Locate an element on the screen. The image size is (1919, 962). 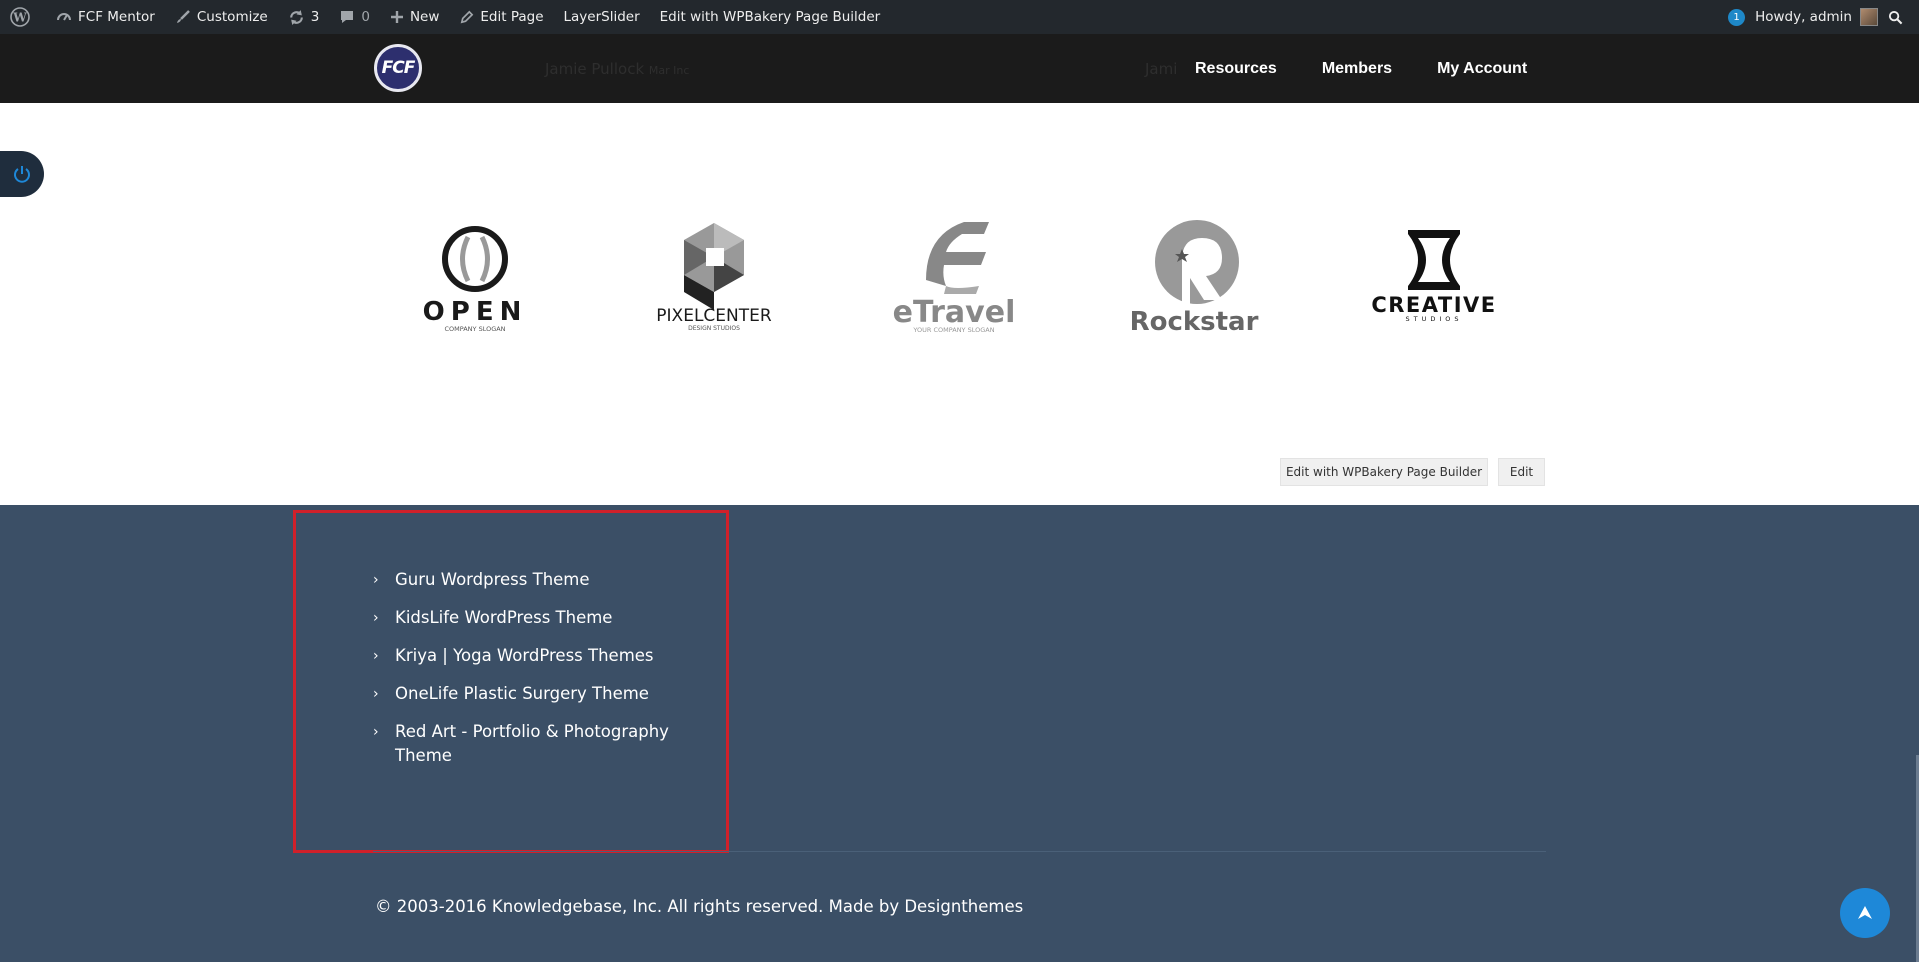
arrow-up-icon is located at coordinates (1865, 912).